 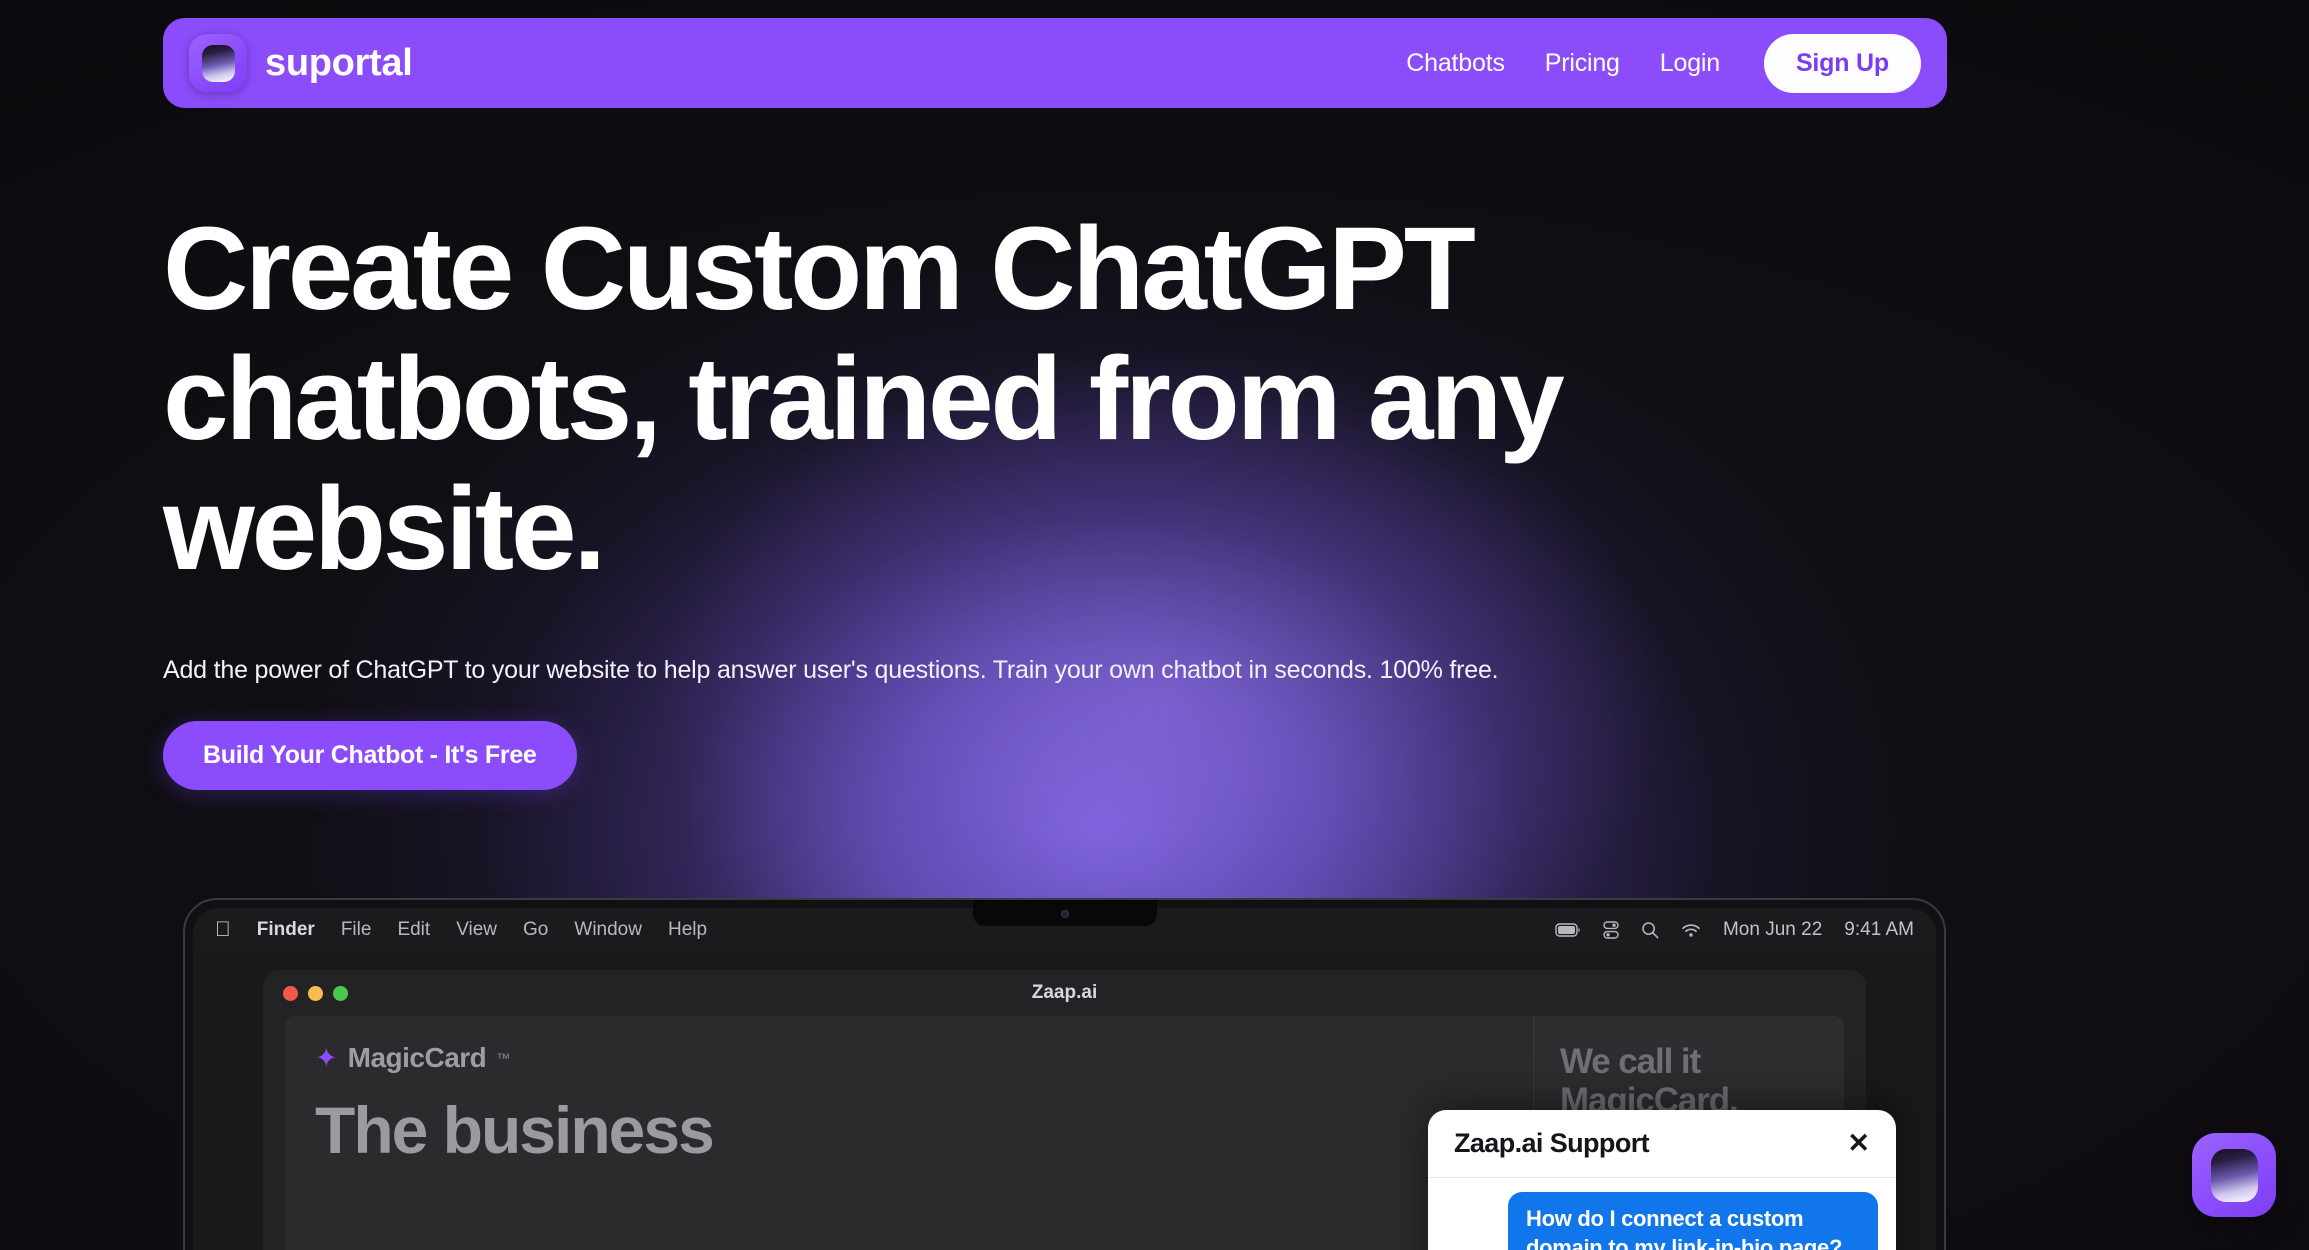 What do you see at coordinates (909, 1133) in the screenshot?
I see `site-main-column: ✦ MagicCard ™ The business` at bounding box center [909, 1133].